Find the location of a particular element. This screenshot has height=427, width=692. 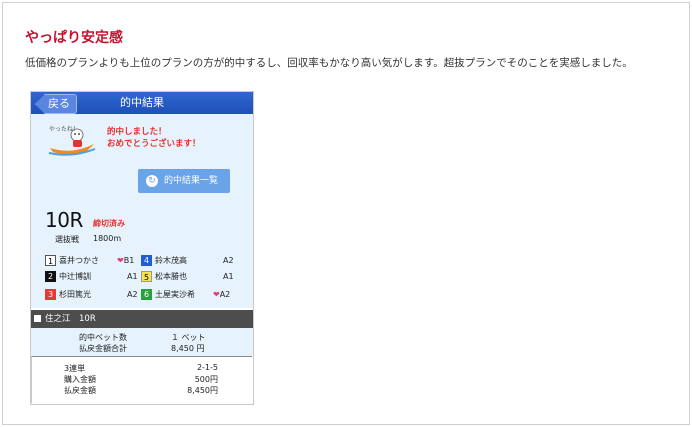

entrant-grade: ❤B1 is located at coordinates (126, 260).